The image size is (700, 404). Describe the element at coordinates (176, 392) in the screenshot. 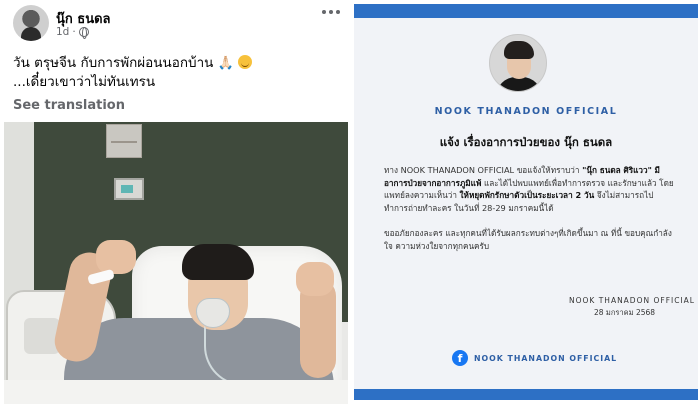

I see `photo-blanket` at that location.